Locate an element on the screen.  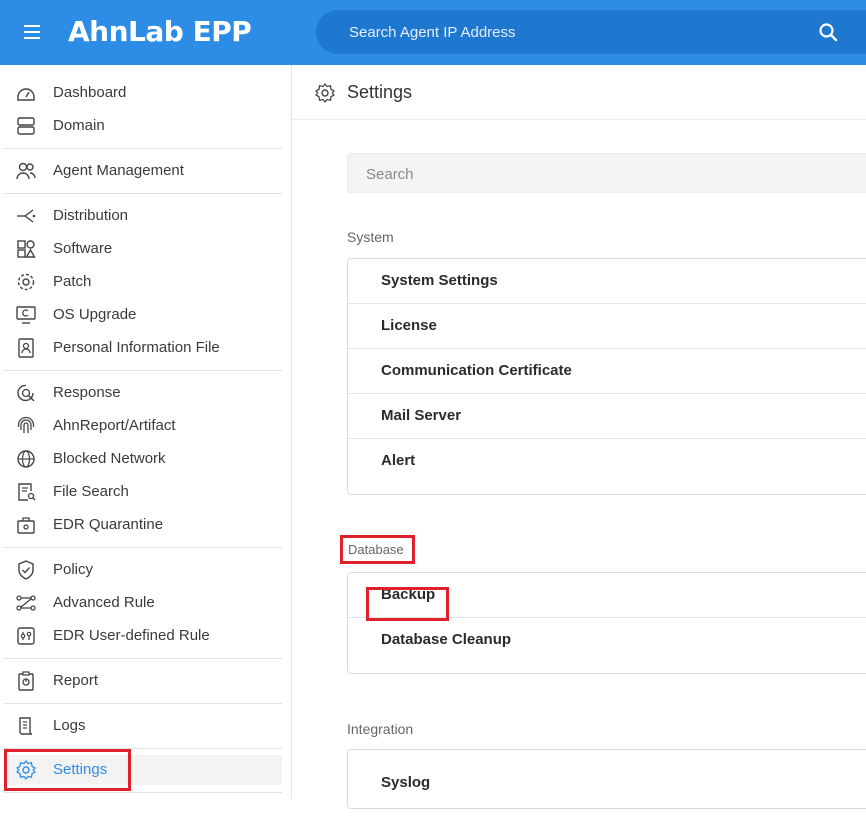
page-title: Settings is located at coordinates (380, 92).